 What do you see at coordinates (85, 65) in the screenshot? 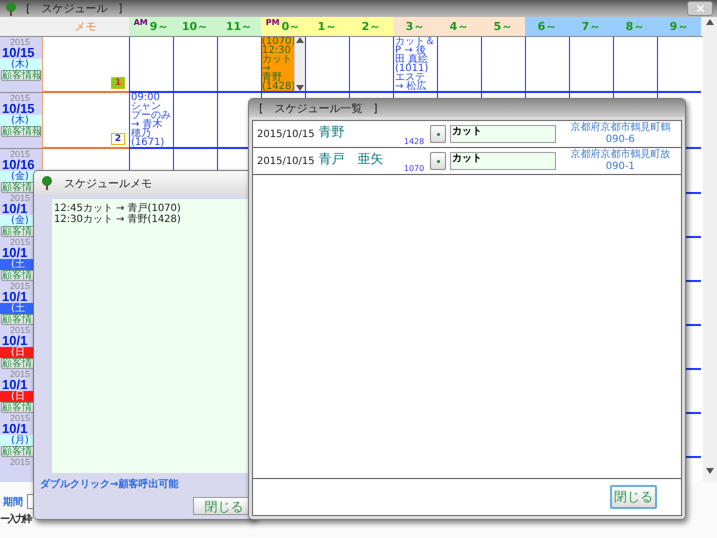
I see `memo-cell: 1` at bounding box center [85, 65].